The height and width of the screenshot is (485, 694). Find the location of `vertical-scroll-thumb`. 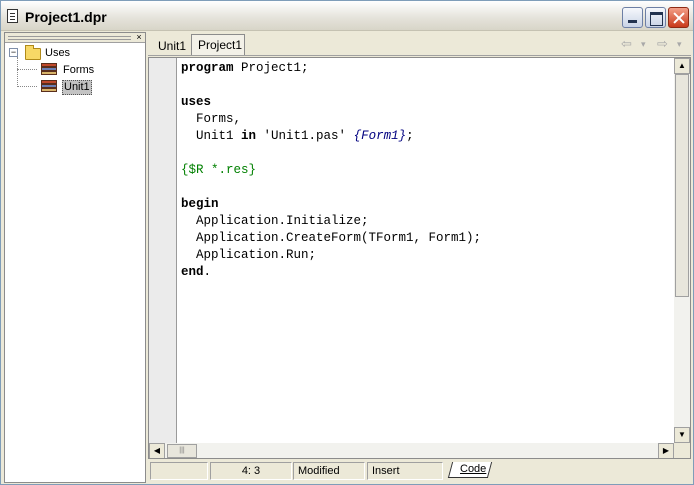

vertical-scroll-thumb is located at coordinates (682, 185).